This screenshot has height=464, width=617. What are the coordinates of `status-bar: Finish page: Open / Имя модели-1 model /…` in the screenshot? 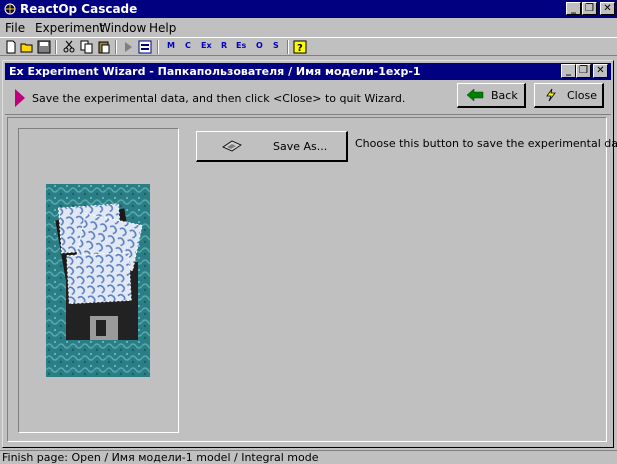 It's located at (308, 457).